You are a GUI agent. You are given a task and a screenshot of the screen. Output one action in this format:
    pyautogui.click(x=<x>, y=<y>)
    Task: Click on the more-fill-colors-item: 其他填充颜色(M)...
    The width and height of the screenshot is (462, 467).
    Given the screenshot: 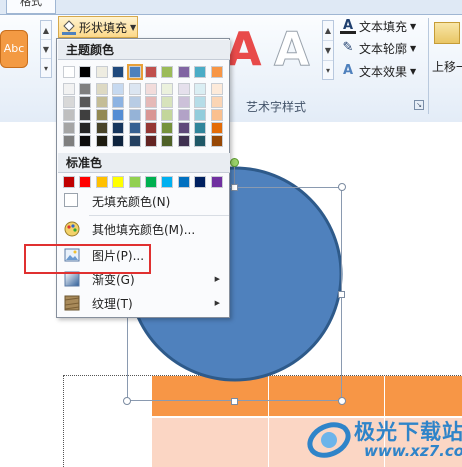 What is the action you would take?
    pyautogui.click(x=144, y=229)
    